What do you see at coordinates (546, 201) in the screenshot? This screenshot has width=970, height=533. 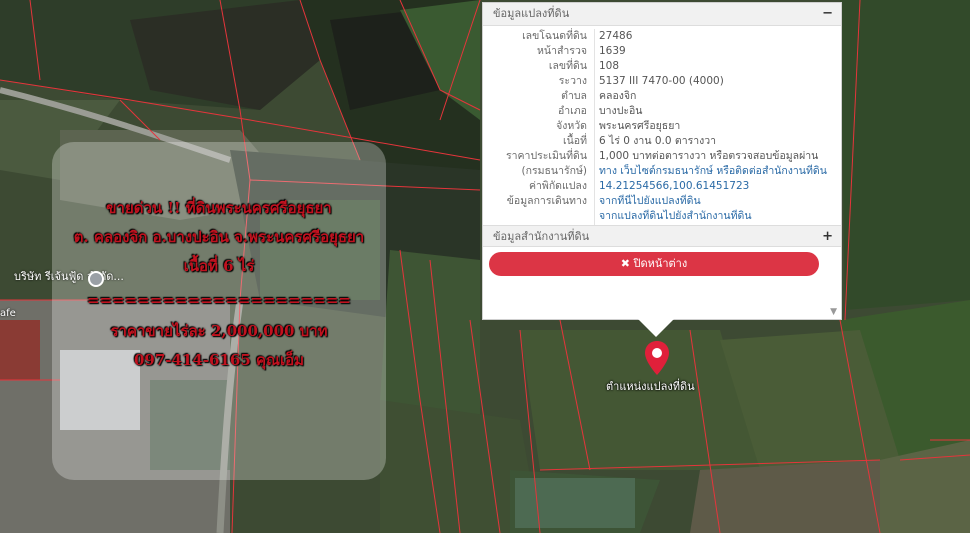 I see `info-key: ข้อมูลการเดินทาง` at bounding box center [546, 201].